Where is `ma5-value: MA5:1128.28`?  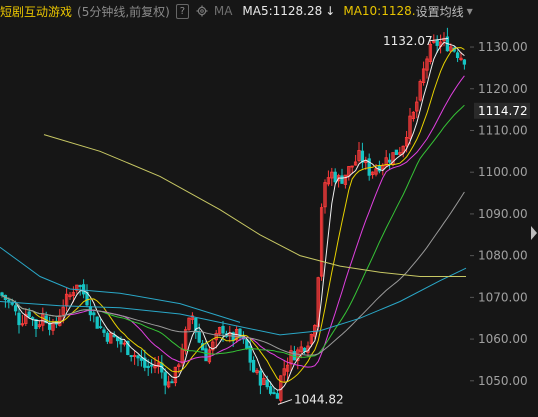
ma5-value: MA5:1128.28 is located at coordinates (282, 11).